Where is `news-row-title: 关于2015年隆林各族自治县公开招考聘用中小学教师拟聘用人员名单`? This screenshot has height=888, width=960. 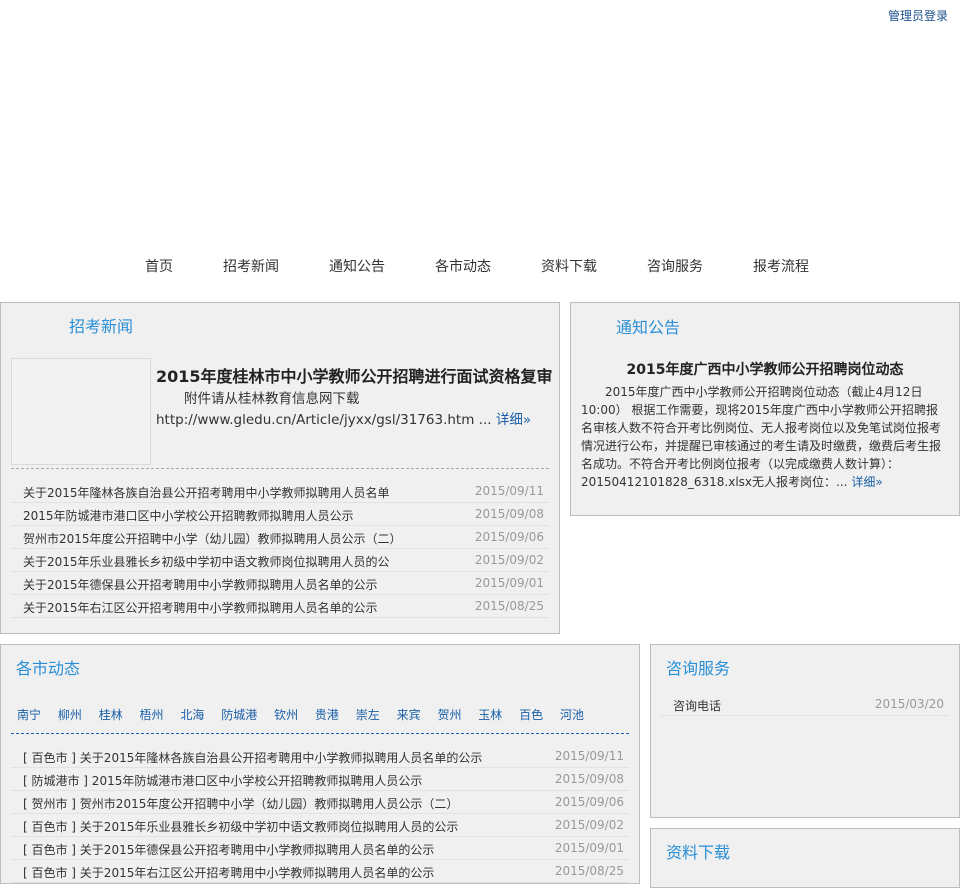 news-row-title: 关于2015年隆林各族自治县公开招考聘用中小学教师拟聘用人员名单 is located at coordinates (206, 492).